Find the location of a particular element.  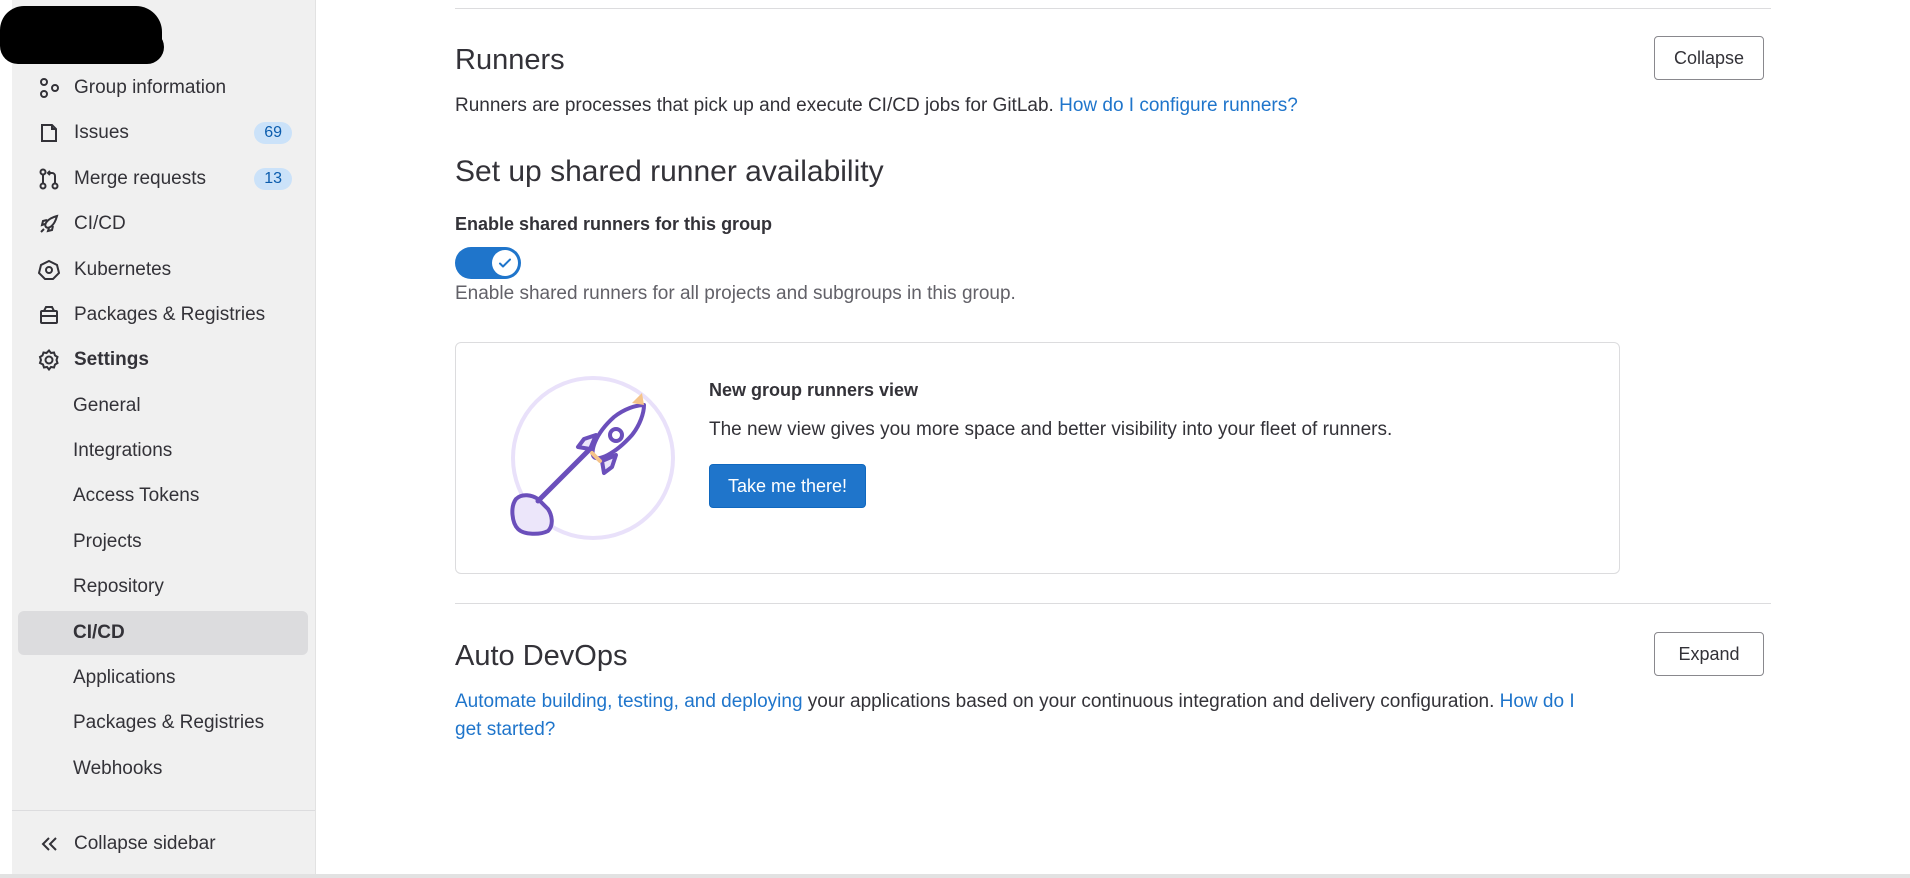

collapse-button: Collapse is located at coordinates (1709, 58).